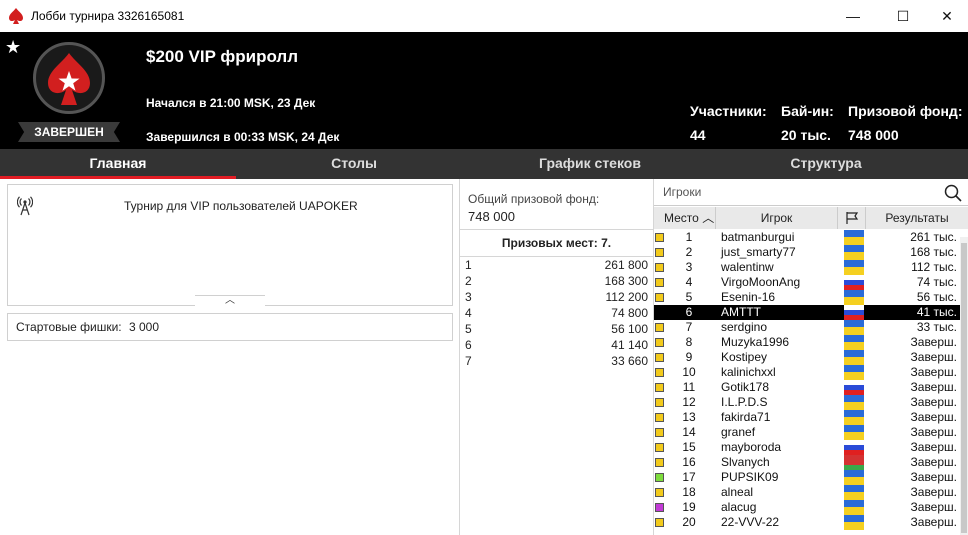 The width and height of the screenshot is (968, 535). Describe the element at coordinates (744, 357) in the screenshot. I see `player-name: Kostipey` at that location.